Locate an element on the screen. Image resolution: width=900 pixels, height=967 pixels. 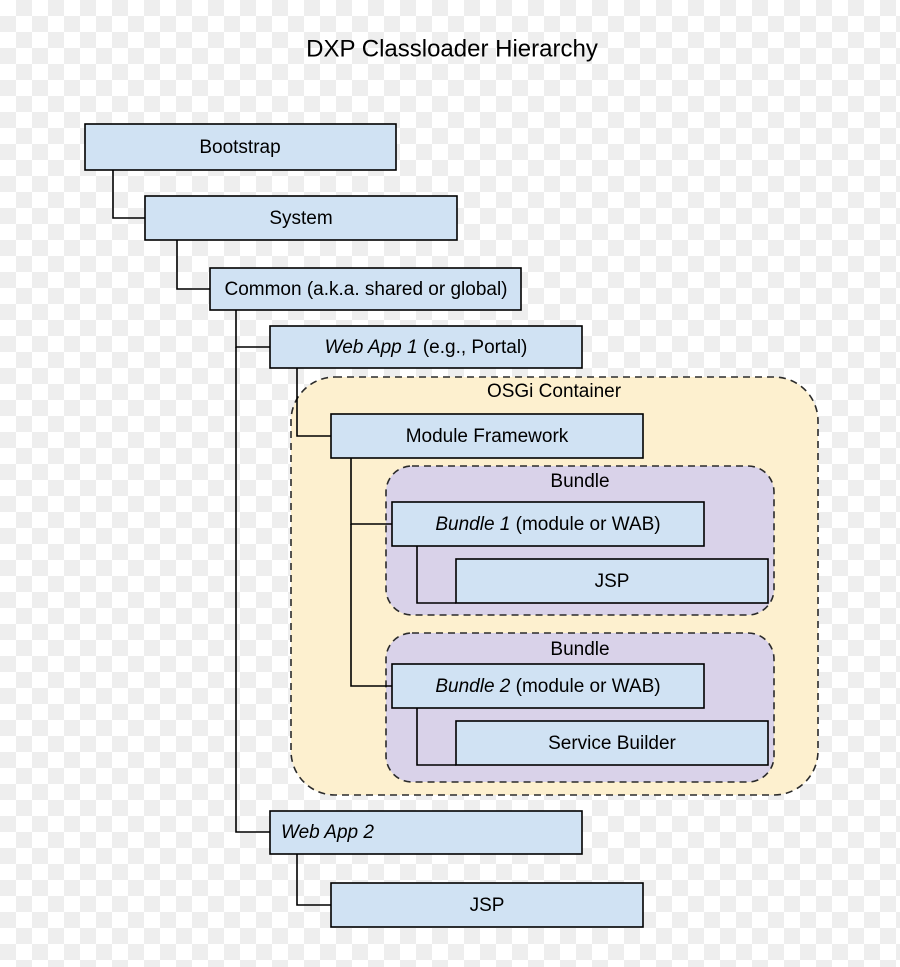
osgi-container-label: OSGi Container is located at coordinates (554, 391).